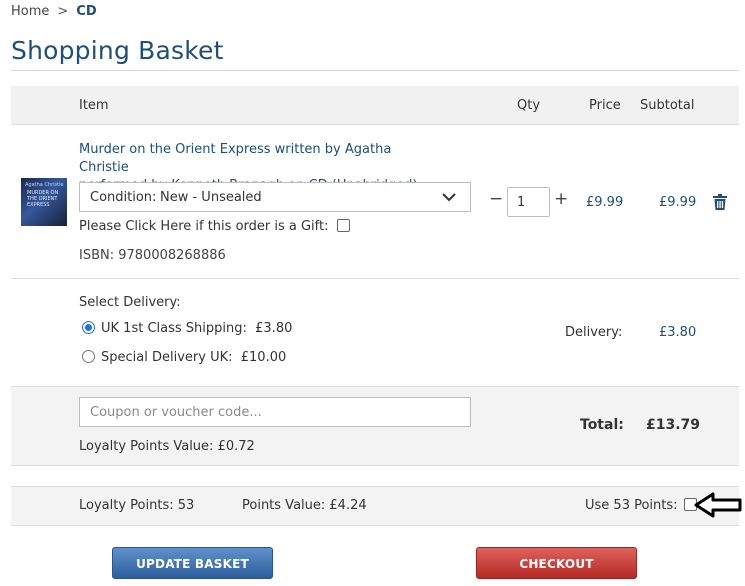 The image size is (745, 586). Describe the element at coordinates (718, 505) in the screenshot. I see `pointer-arrow-icon` at that location.